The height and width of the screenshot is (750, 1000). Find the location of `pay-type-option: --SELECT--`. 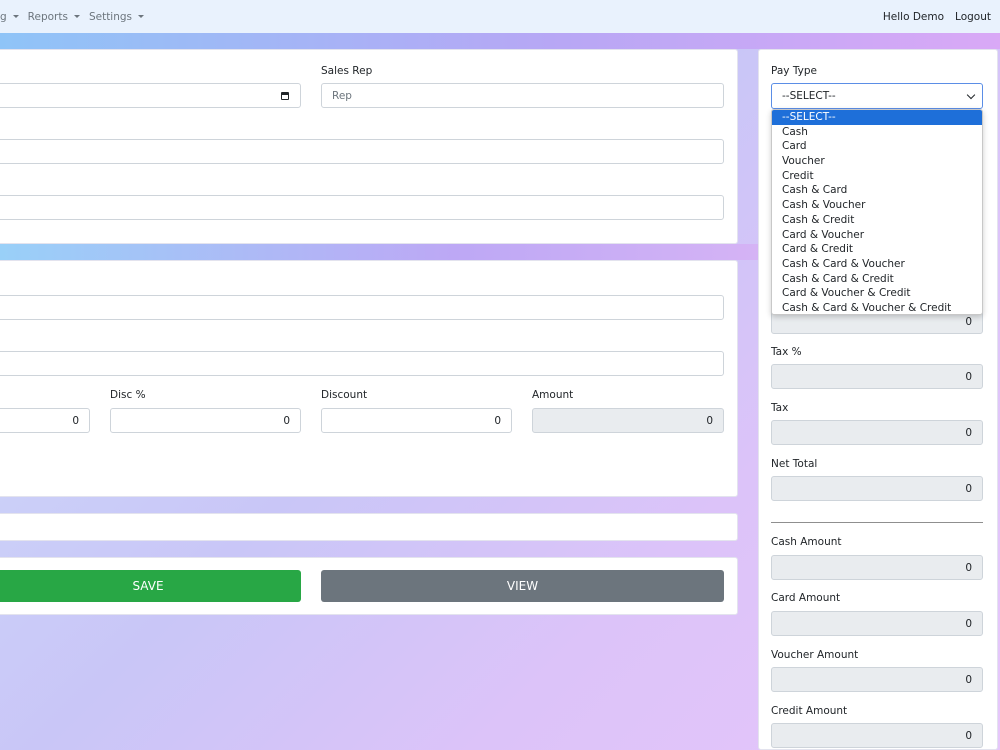

pay-type-option: --SELECT-- is located at coordinates (877, 117).